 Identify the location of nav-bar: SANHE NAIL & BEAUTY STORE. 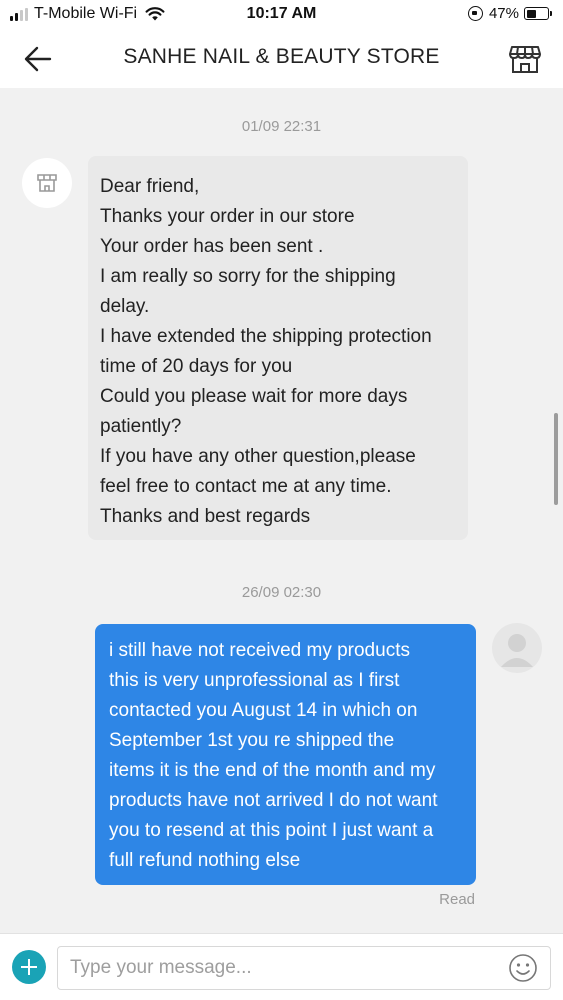
(281, 59).